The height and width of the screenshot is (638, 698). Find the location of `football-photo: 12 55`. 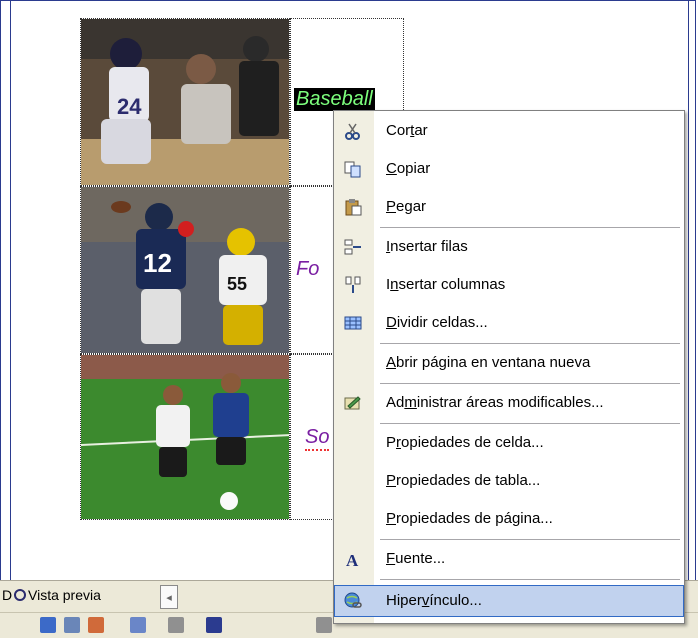

football-photo: 12 55 is located at coordinates (185, 270).